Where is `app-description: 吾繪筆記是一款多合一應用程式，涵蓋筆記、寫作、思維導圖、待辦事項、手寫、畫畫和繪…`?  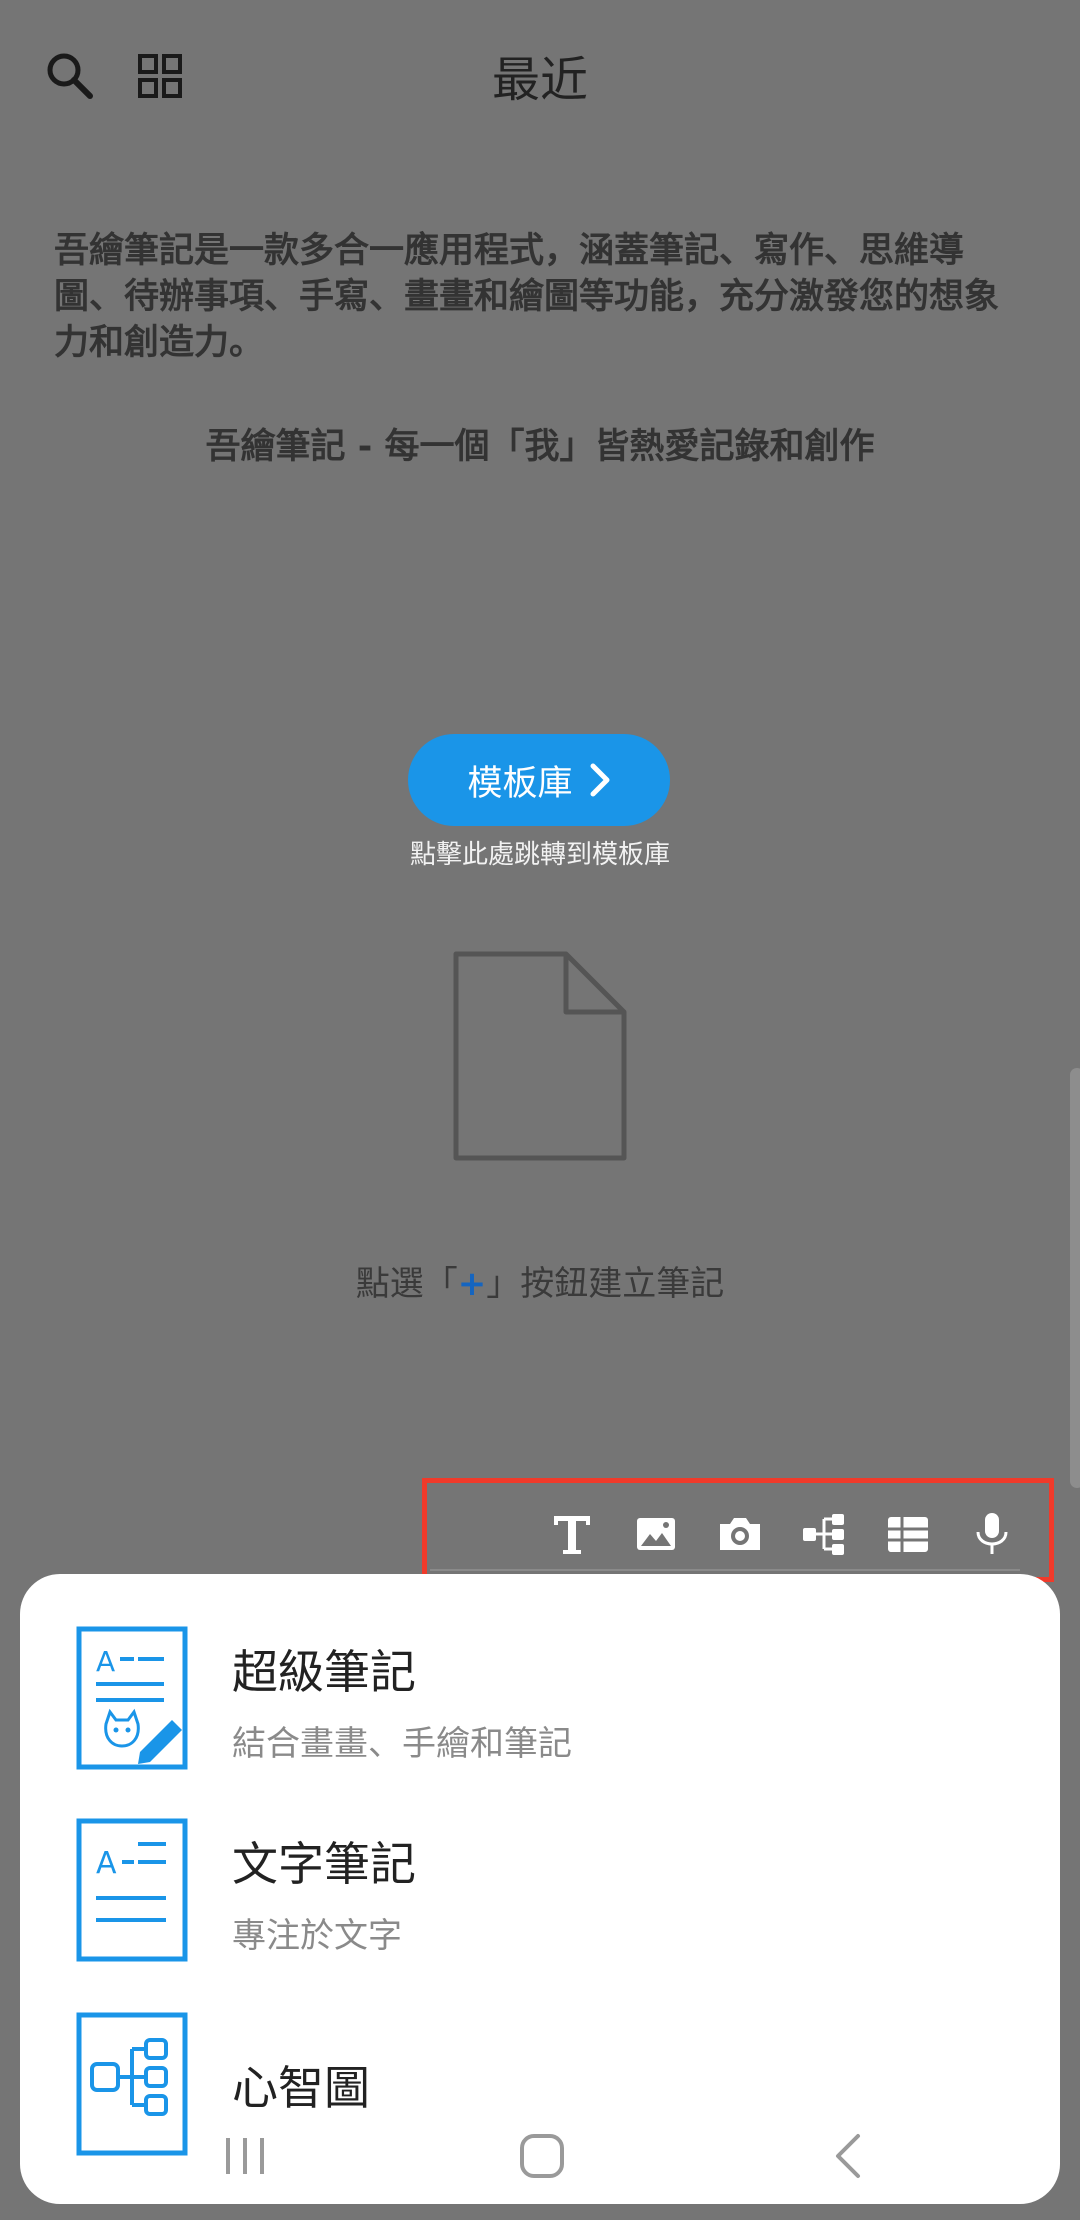 app-description: 吾繪筆記是一款多合一應用程式，涵蓋筆記、寫作、思維導圖、待辦事項、手寫、畫畫和繪… is located at coordinates (527, 297).